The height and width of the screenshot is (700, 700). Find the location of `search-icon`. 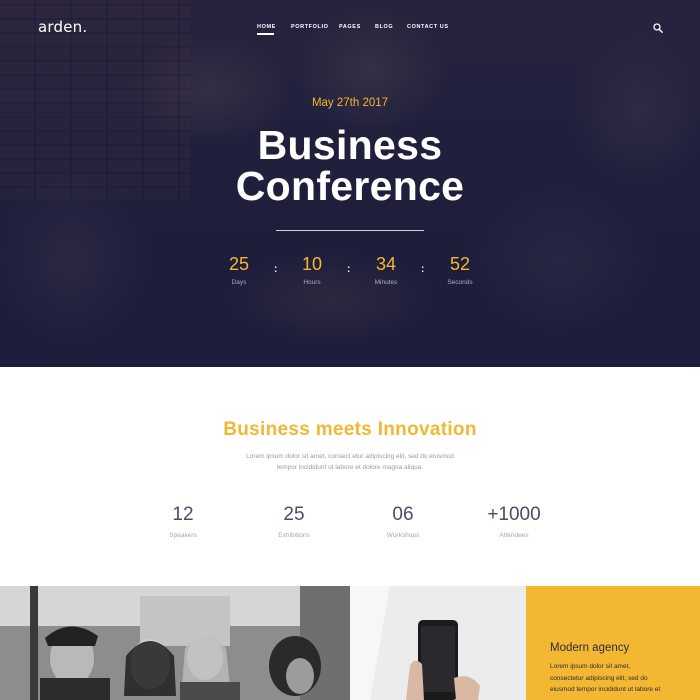

search-icon is located at coordinates (658, 28).